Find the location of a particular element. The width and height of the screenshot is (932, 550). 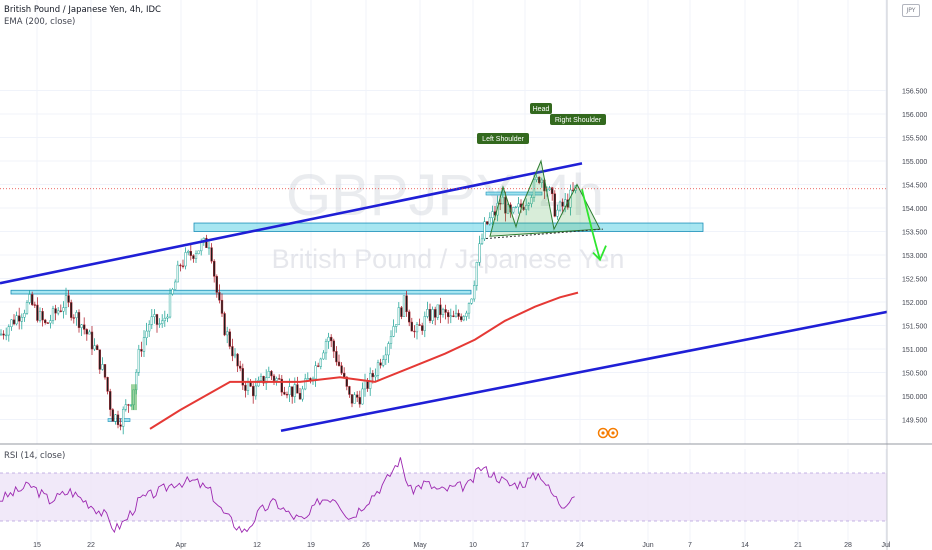

pattern-label: Right Shoulder is located at coordinates (578, 119).